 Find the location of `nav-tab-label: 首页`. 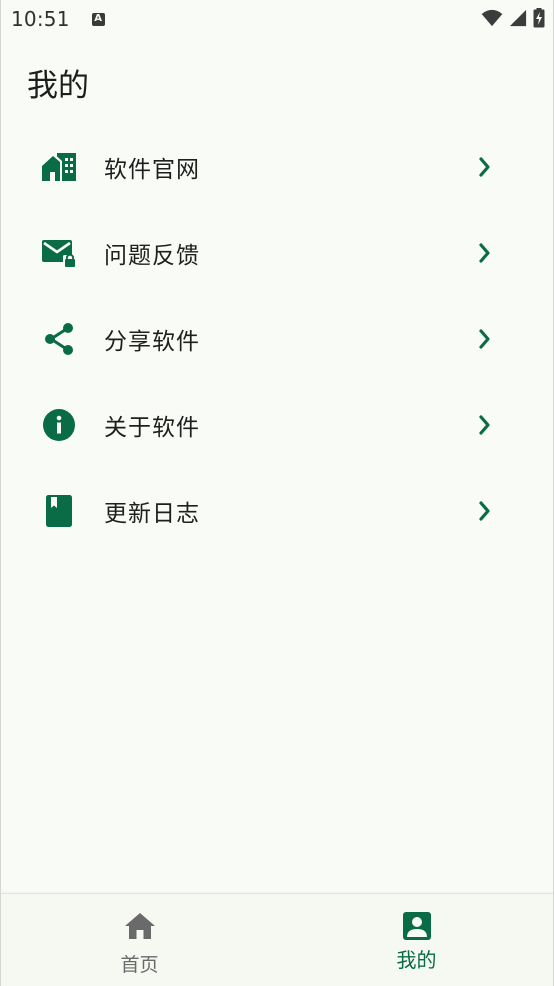

nav-tab-label: 首页 is located at coordinates (139, 965).